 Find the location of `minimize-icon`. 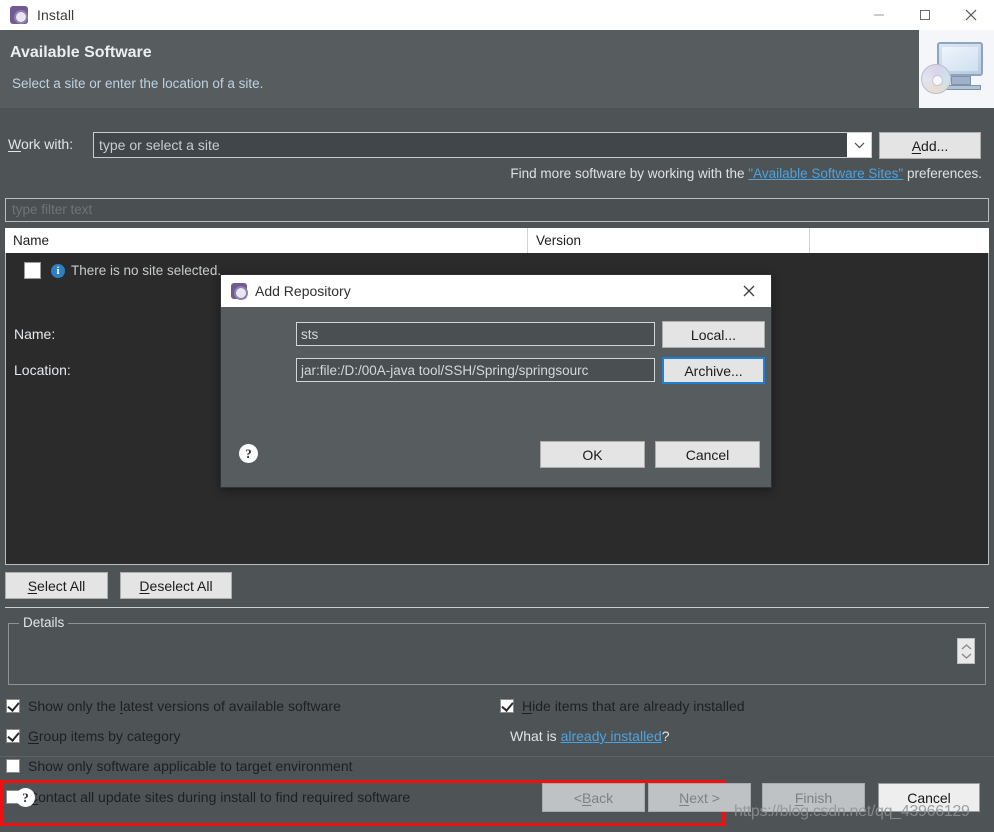

minimize-icon is located at coordinates (879, 15).